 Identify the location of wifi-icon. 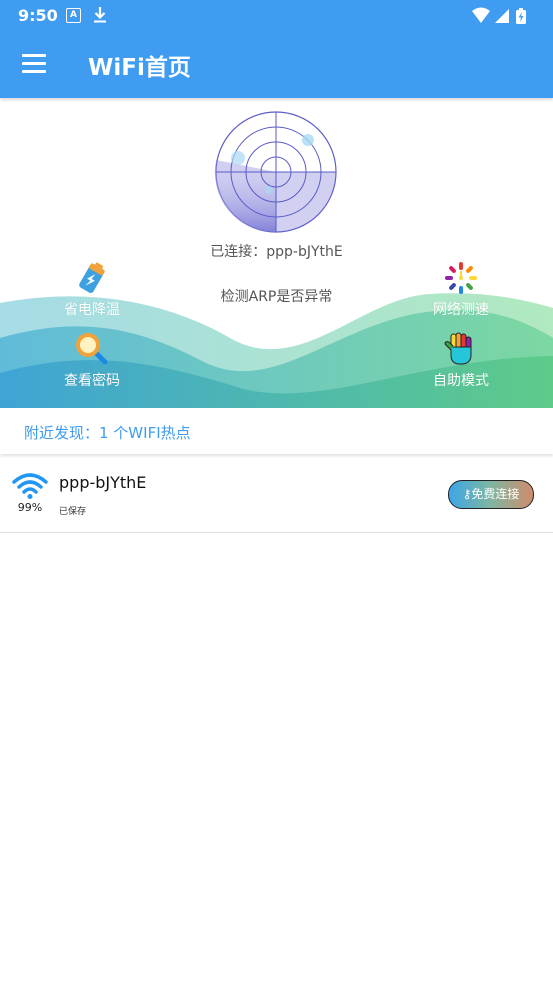
(481, 15).